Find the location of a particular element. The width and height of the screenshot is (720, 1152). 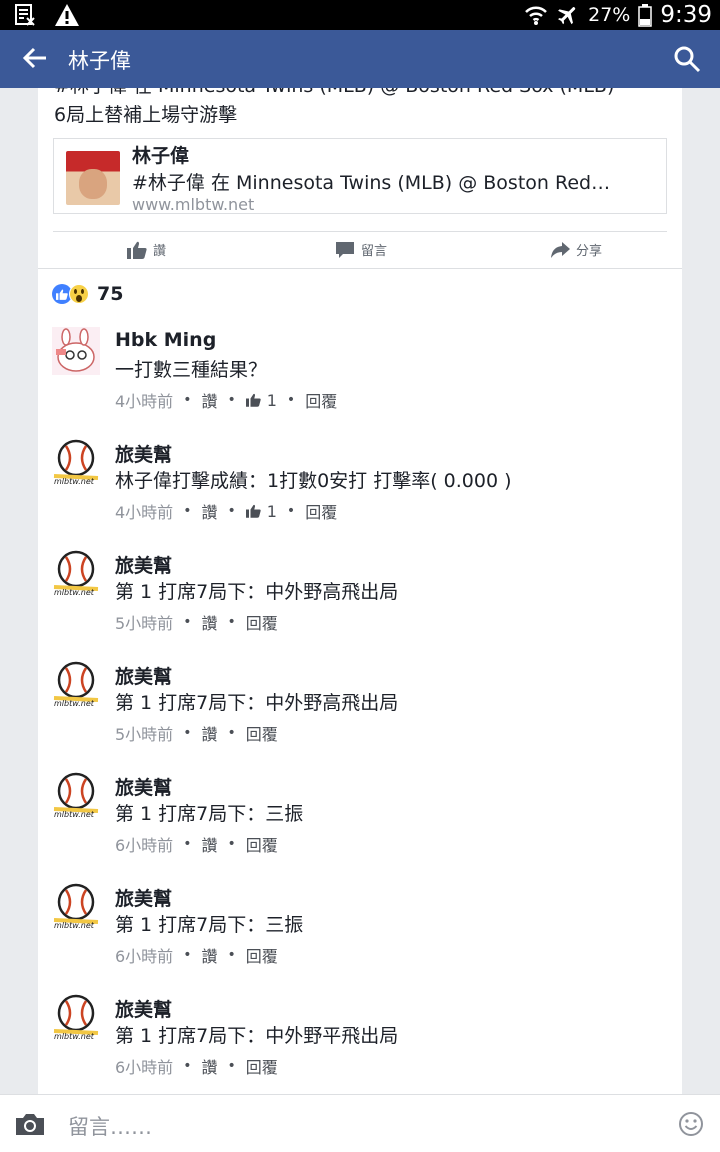

status-bar: 27% 9:39 is located at coordinates (360, 15).